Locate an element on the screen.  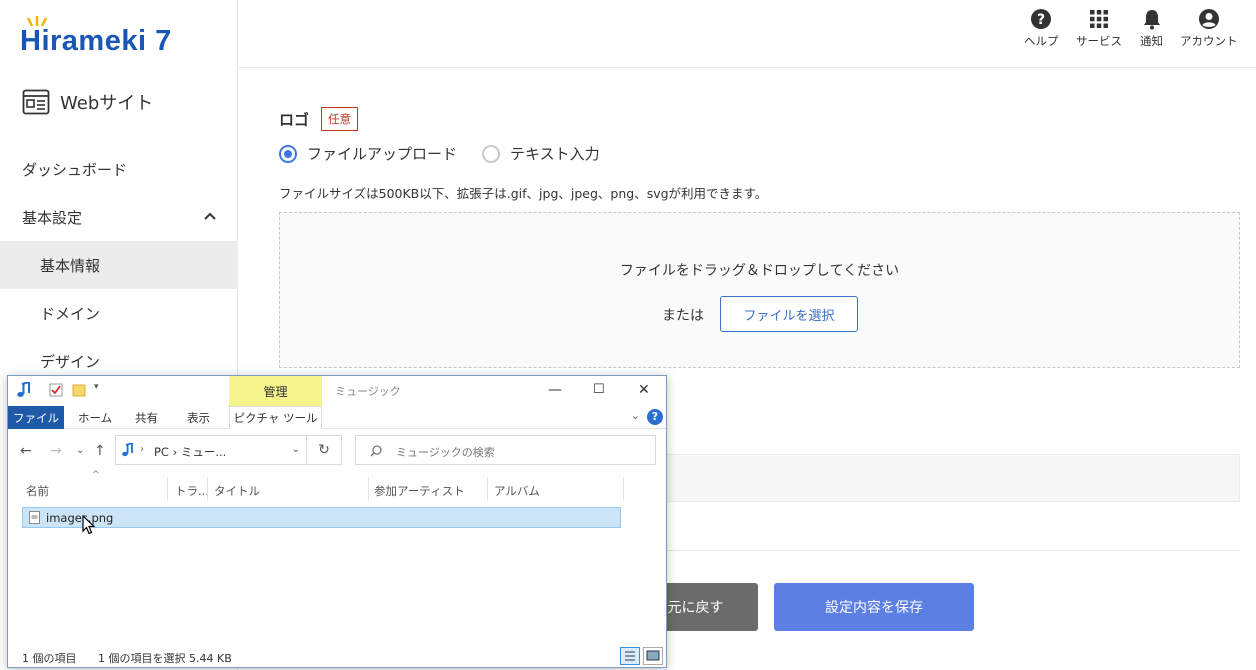
sidebar-item-label: デザイン is located at coordinates (70, 361).